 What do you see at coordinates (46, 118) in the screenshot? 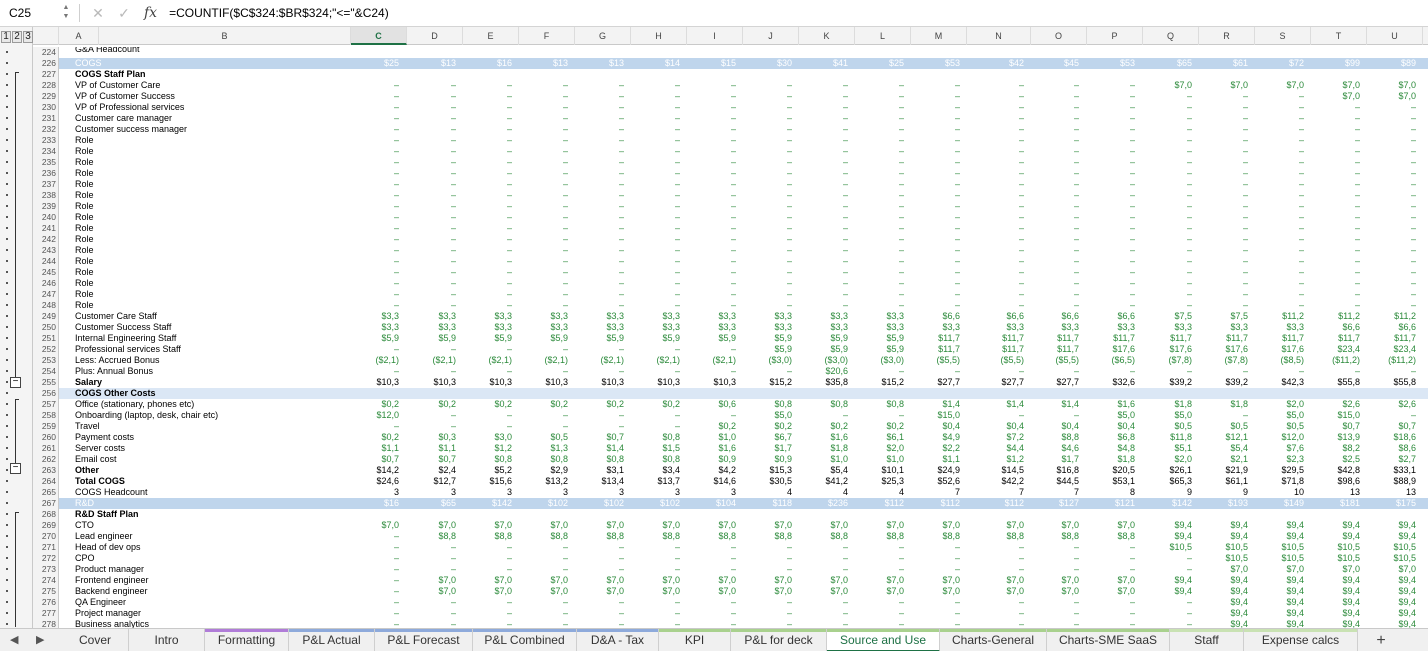
I see `row-number: 231` at bounding box center [46, 118].